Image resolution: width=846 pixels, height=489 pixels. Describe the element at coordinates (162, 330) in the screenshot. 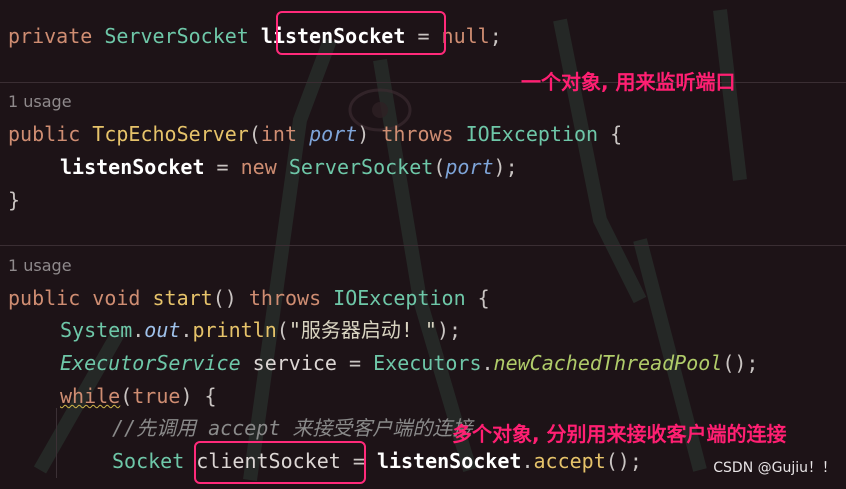

I see `field-out: out` at that location.